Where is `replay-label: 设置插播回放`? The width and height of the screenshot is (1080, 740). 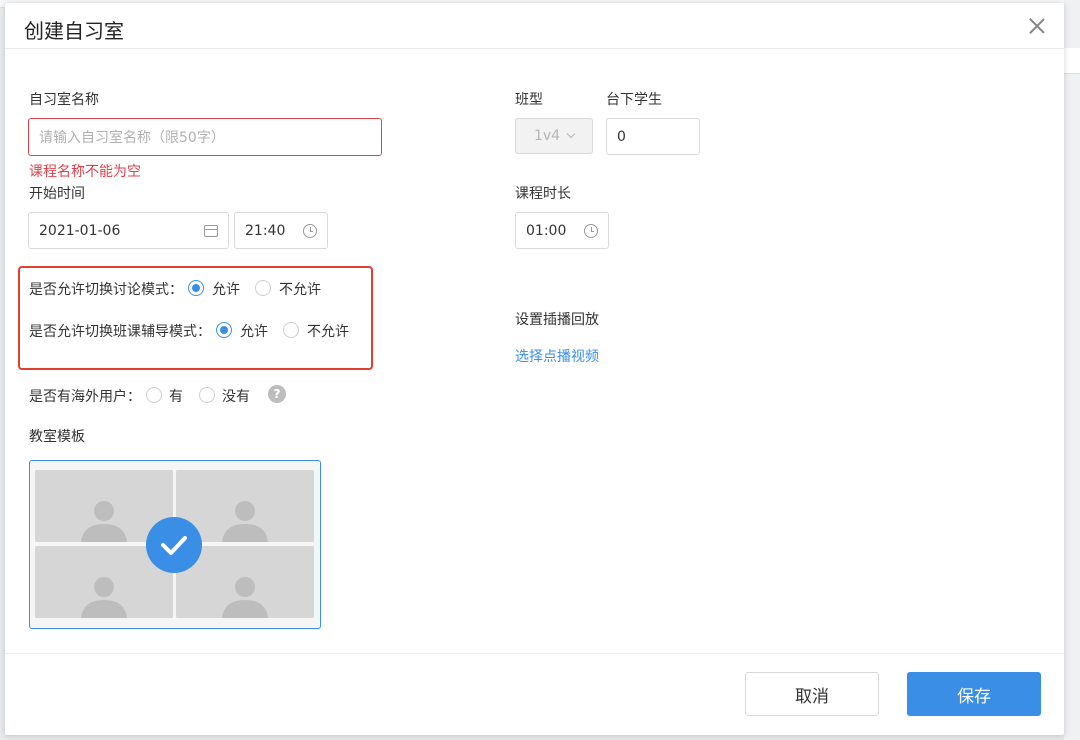 replay-label: 设置插播回放 is located at coordinates (557, 320).